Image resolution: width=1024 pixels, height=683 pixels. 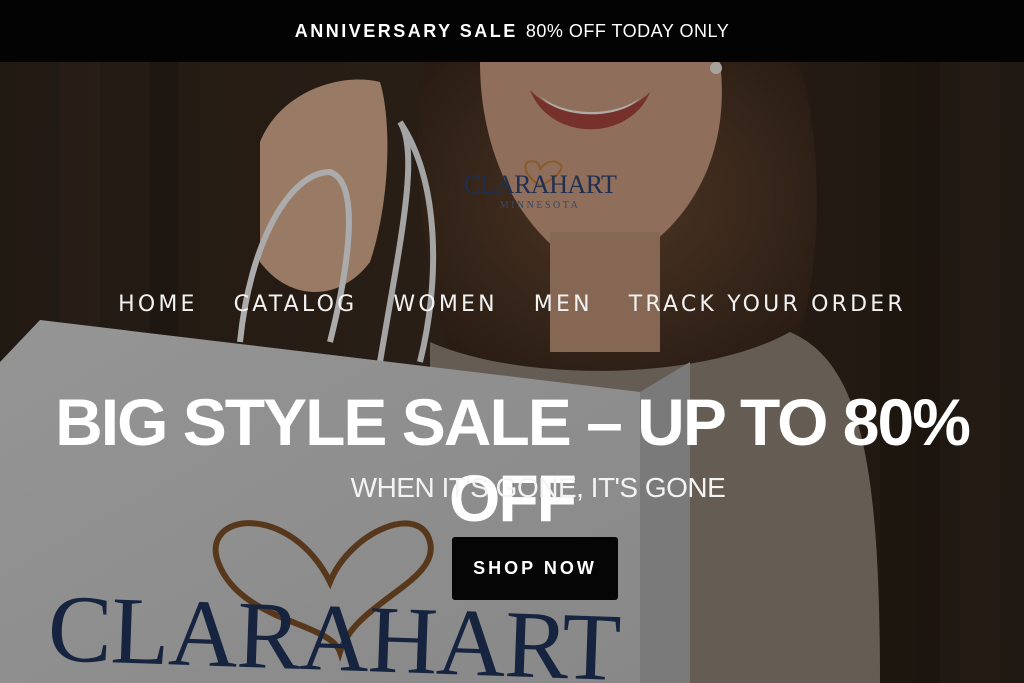 I want to click on announcement-bar: ANNIVERSARY SALE 80% OFF TODAY ONLY, so click(x=512, y=31).